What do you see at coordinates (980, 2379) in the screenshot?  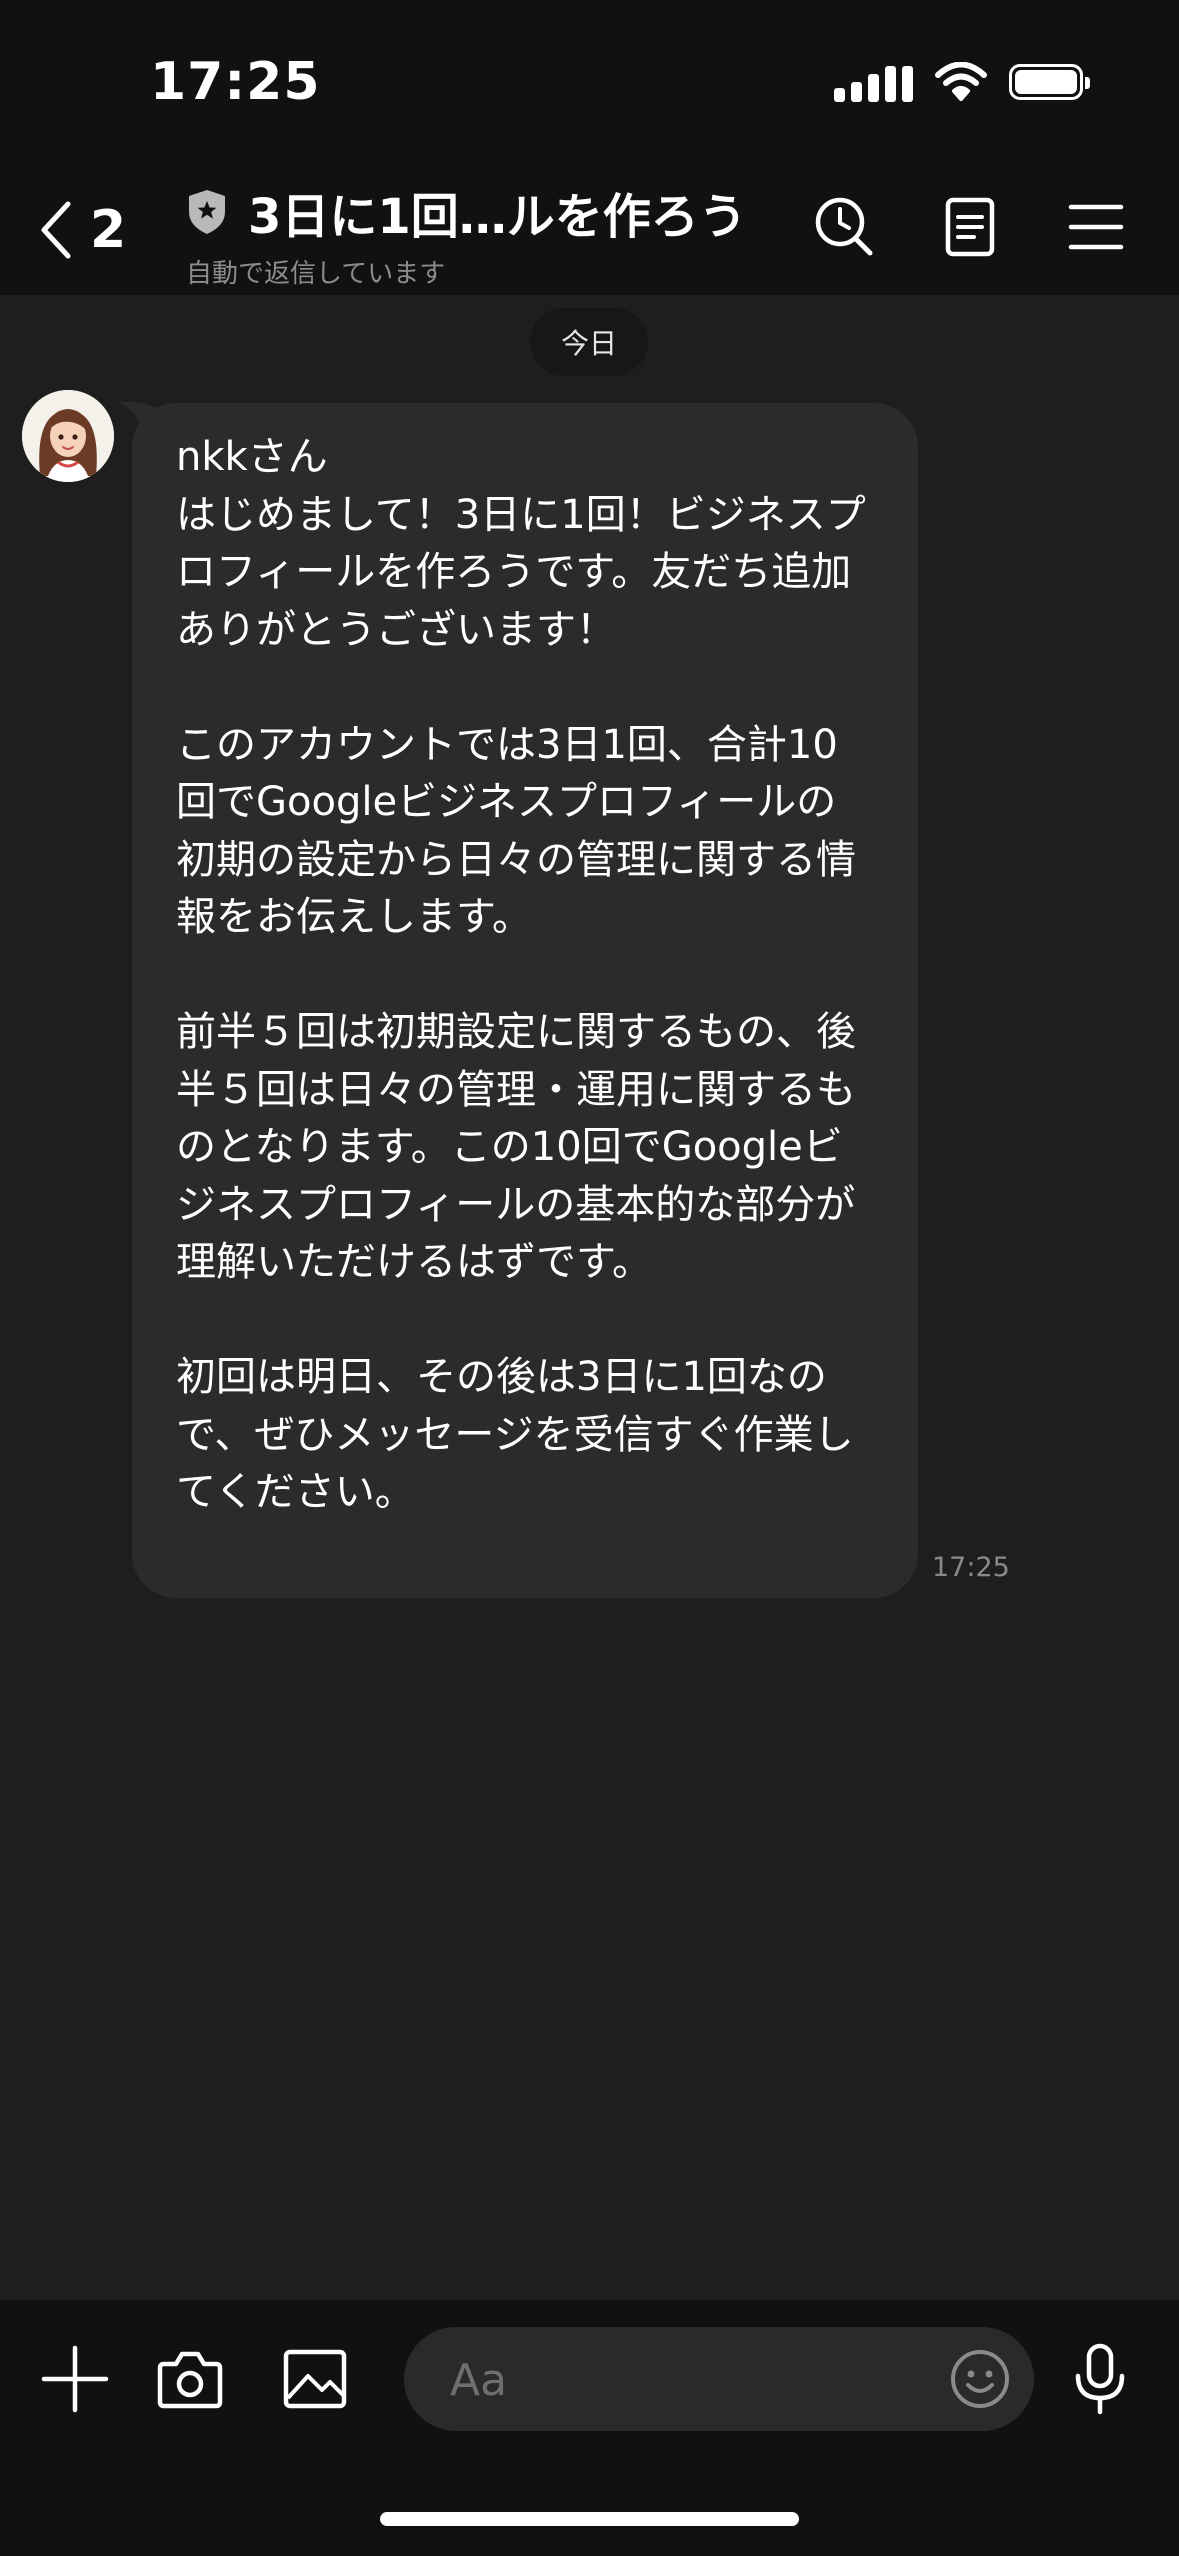 I see `emoji-icon` at bounding box center [980, 2379].